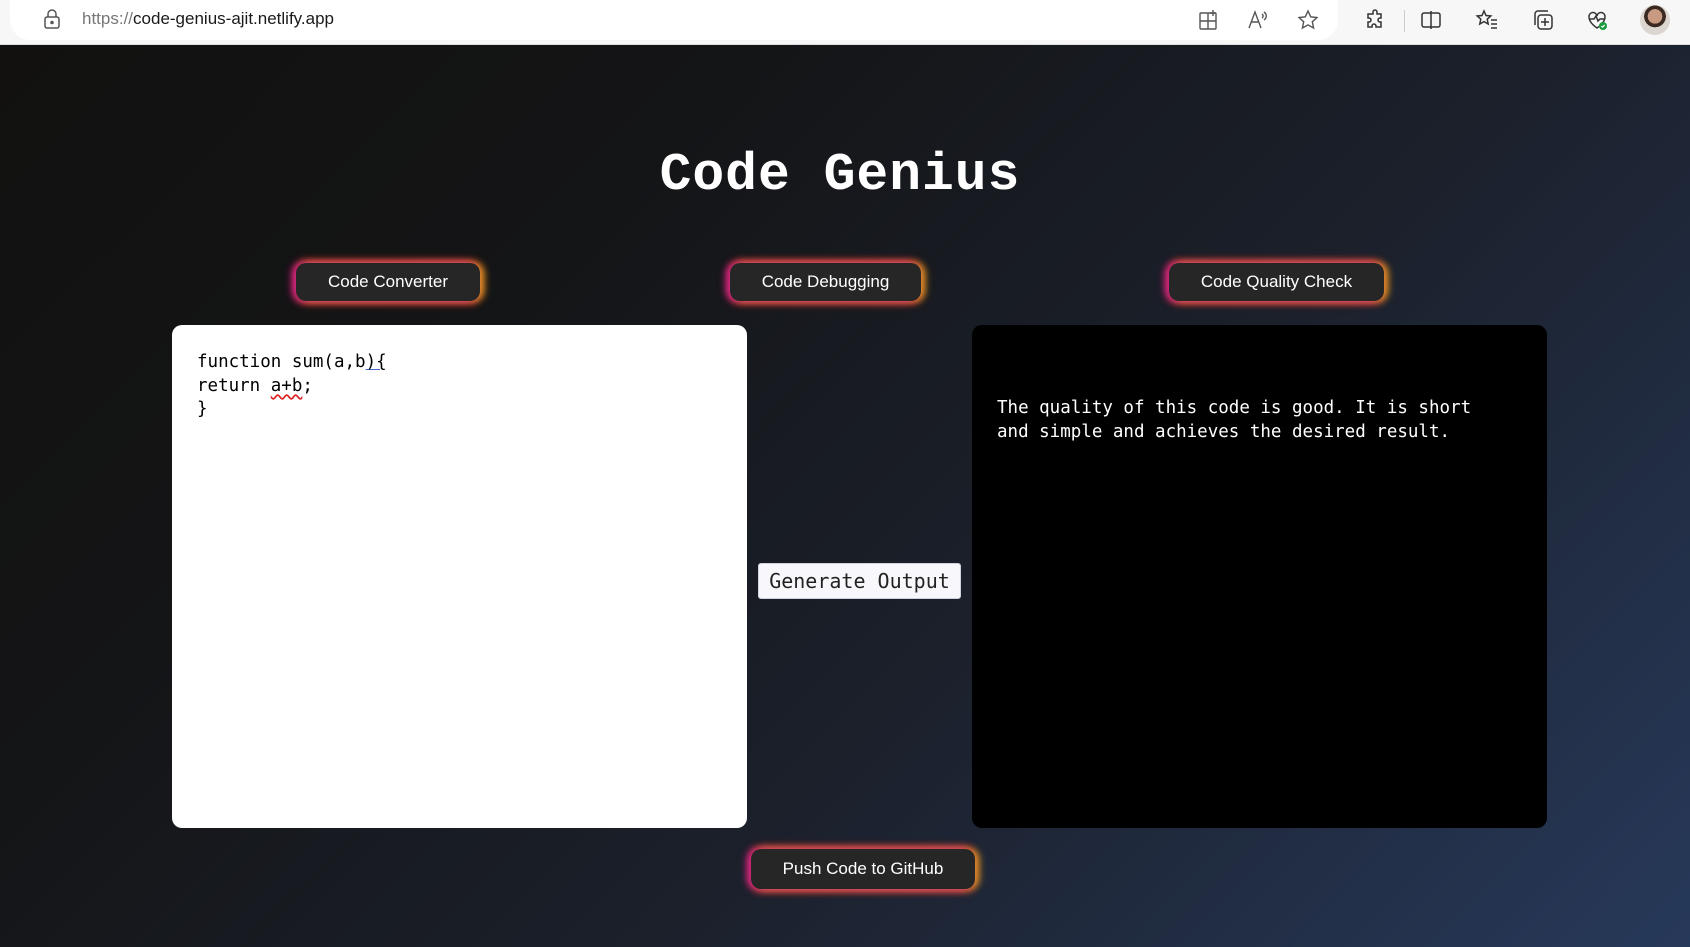 The image size is (1690, 947). I want to click on favorite-star-icon, so click(1308, 20).